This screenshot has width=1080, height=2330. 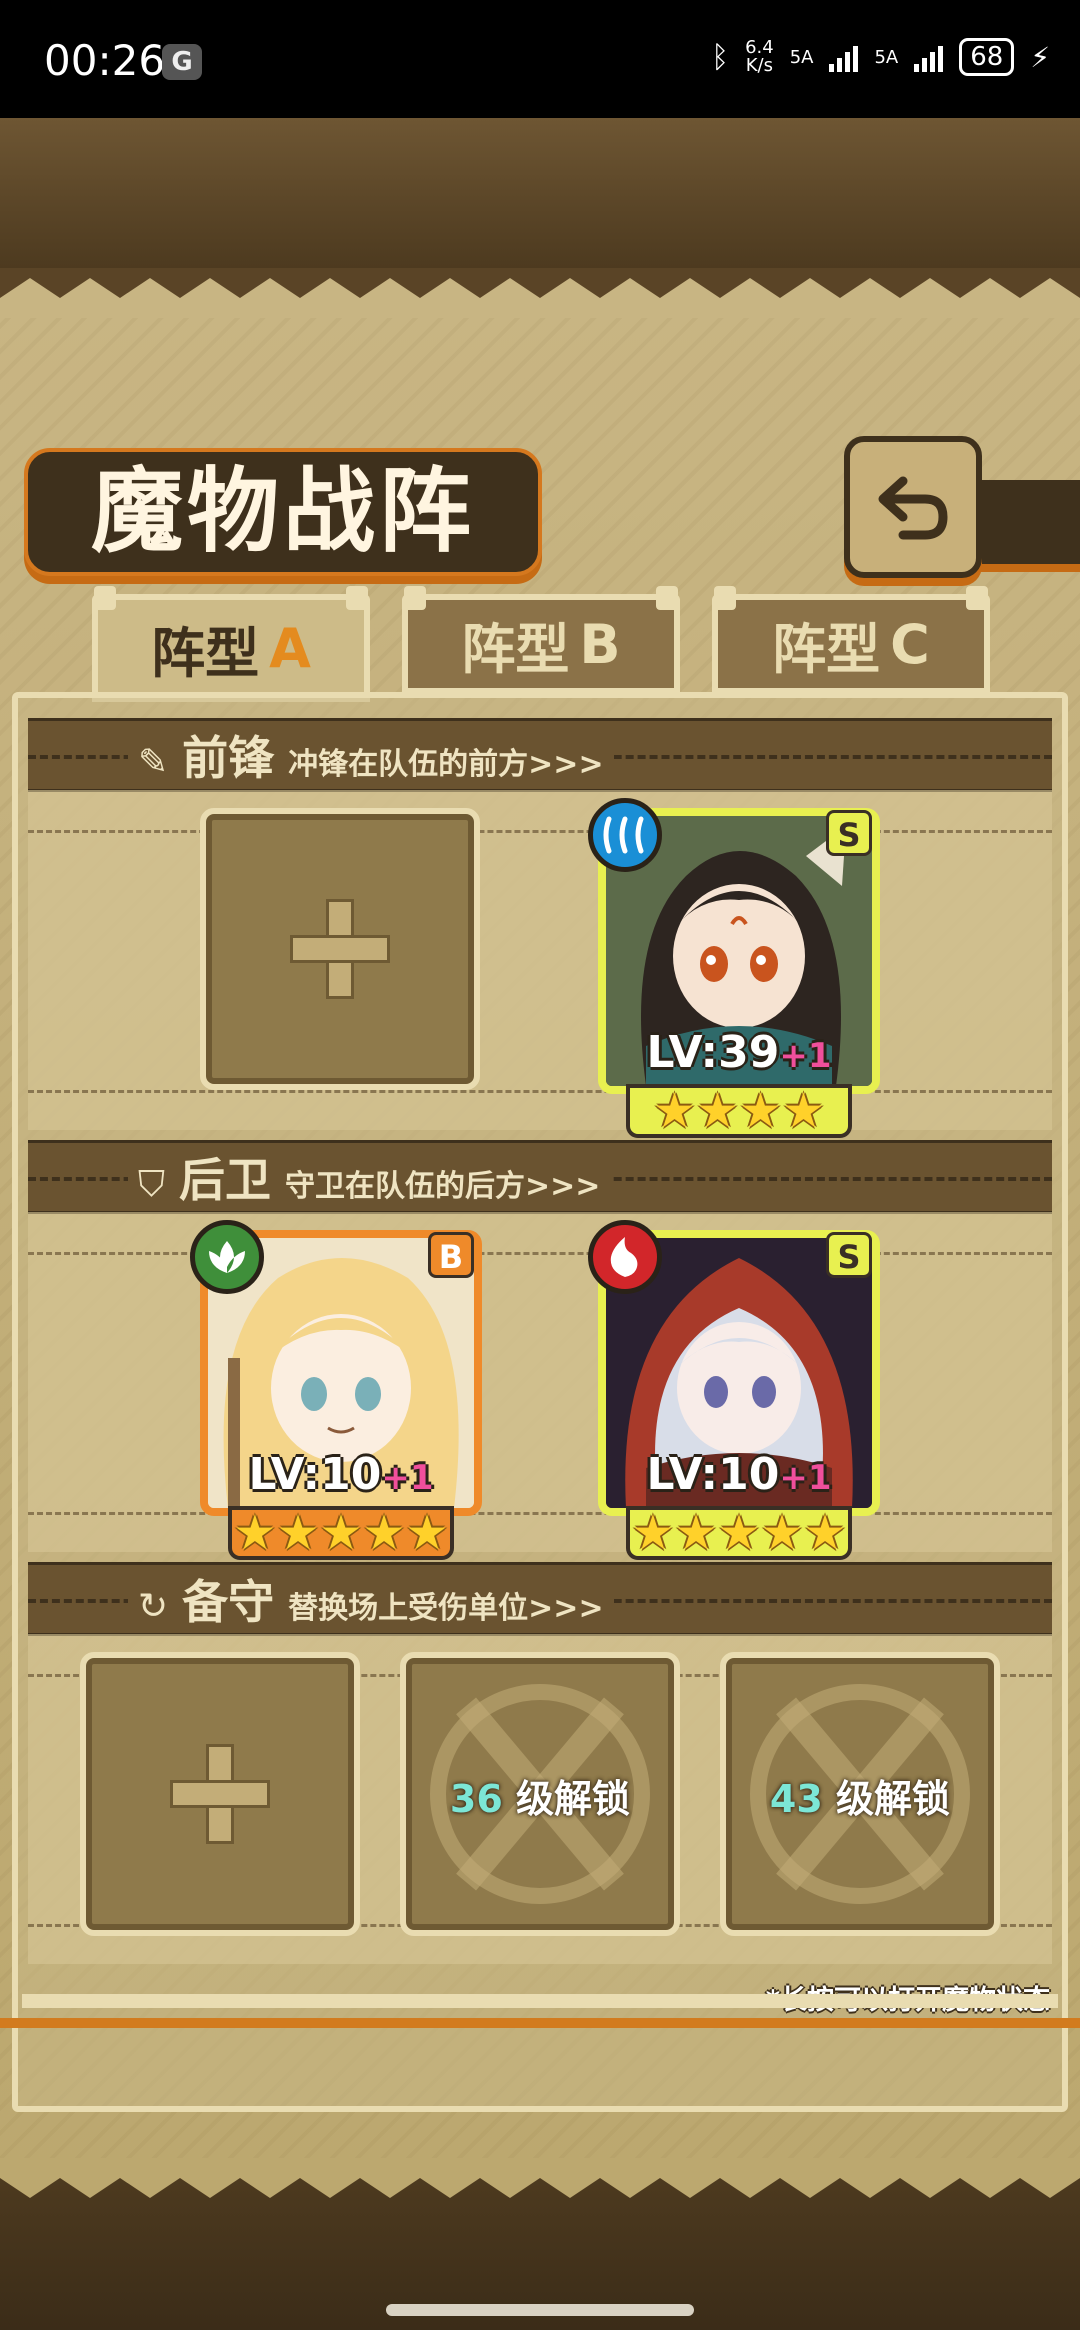 I want to click on back-button, so click(x=913, y=507).